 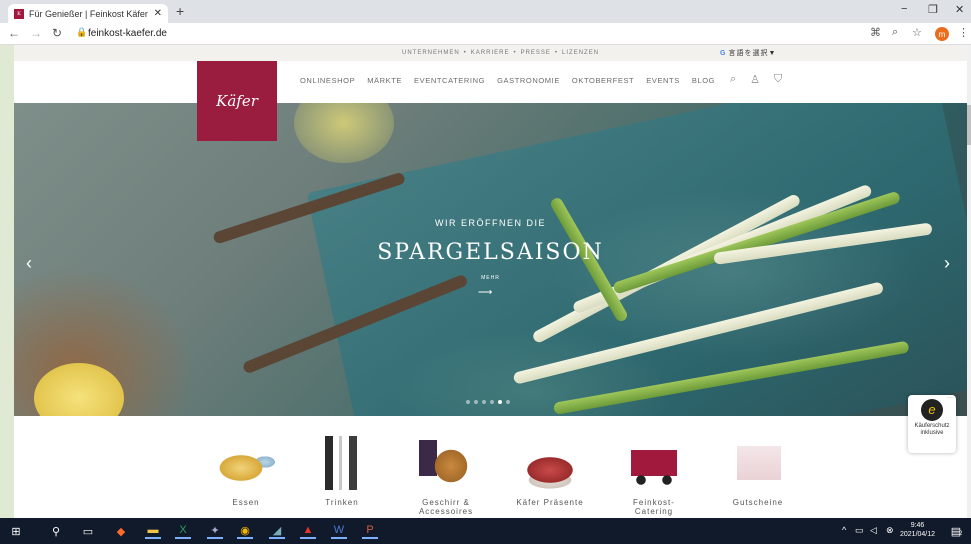 I want to click on slider-dot-active, so click(x=500, y=402).